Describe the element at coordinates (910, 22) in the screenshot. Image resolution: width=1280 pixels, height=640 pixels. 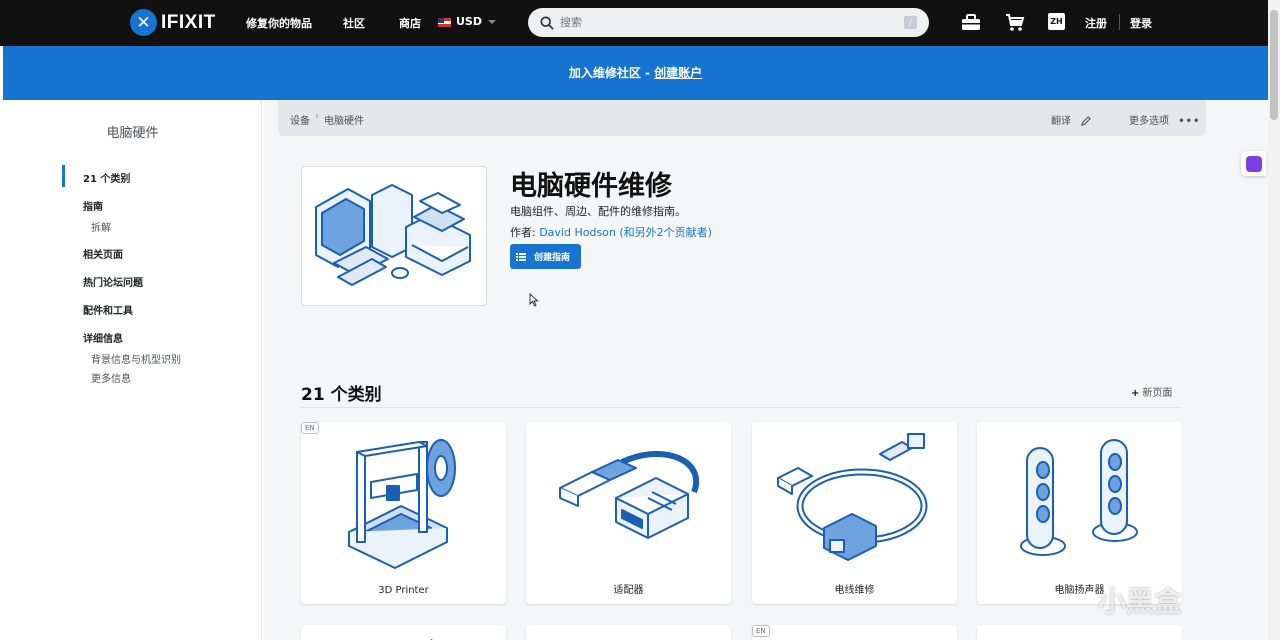
I see `slash-shortcut-icon: /` at that location.